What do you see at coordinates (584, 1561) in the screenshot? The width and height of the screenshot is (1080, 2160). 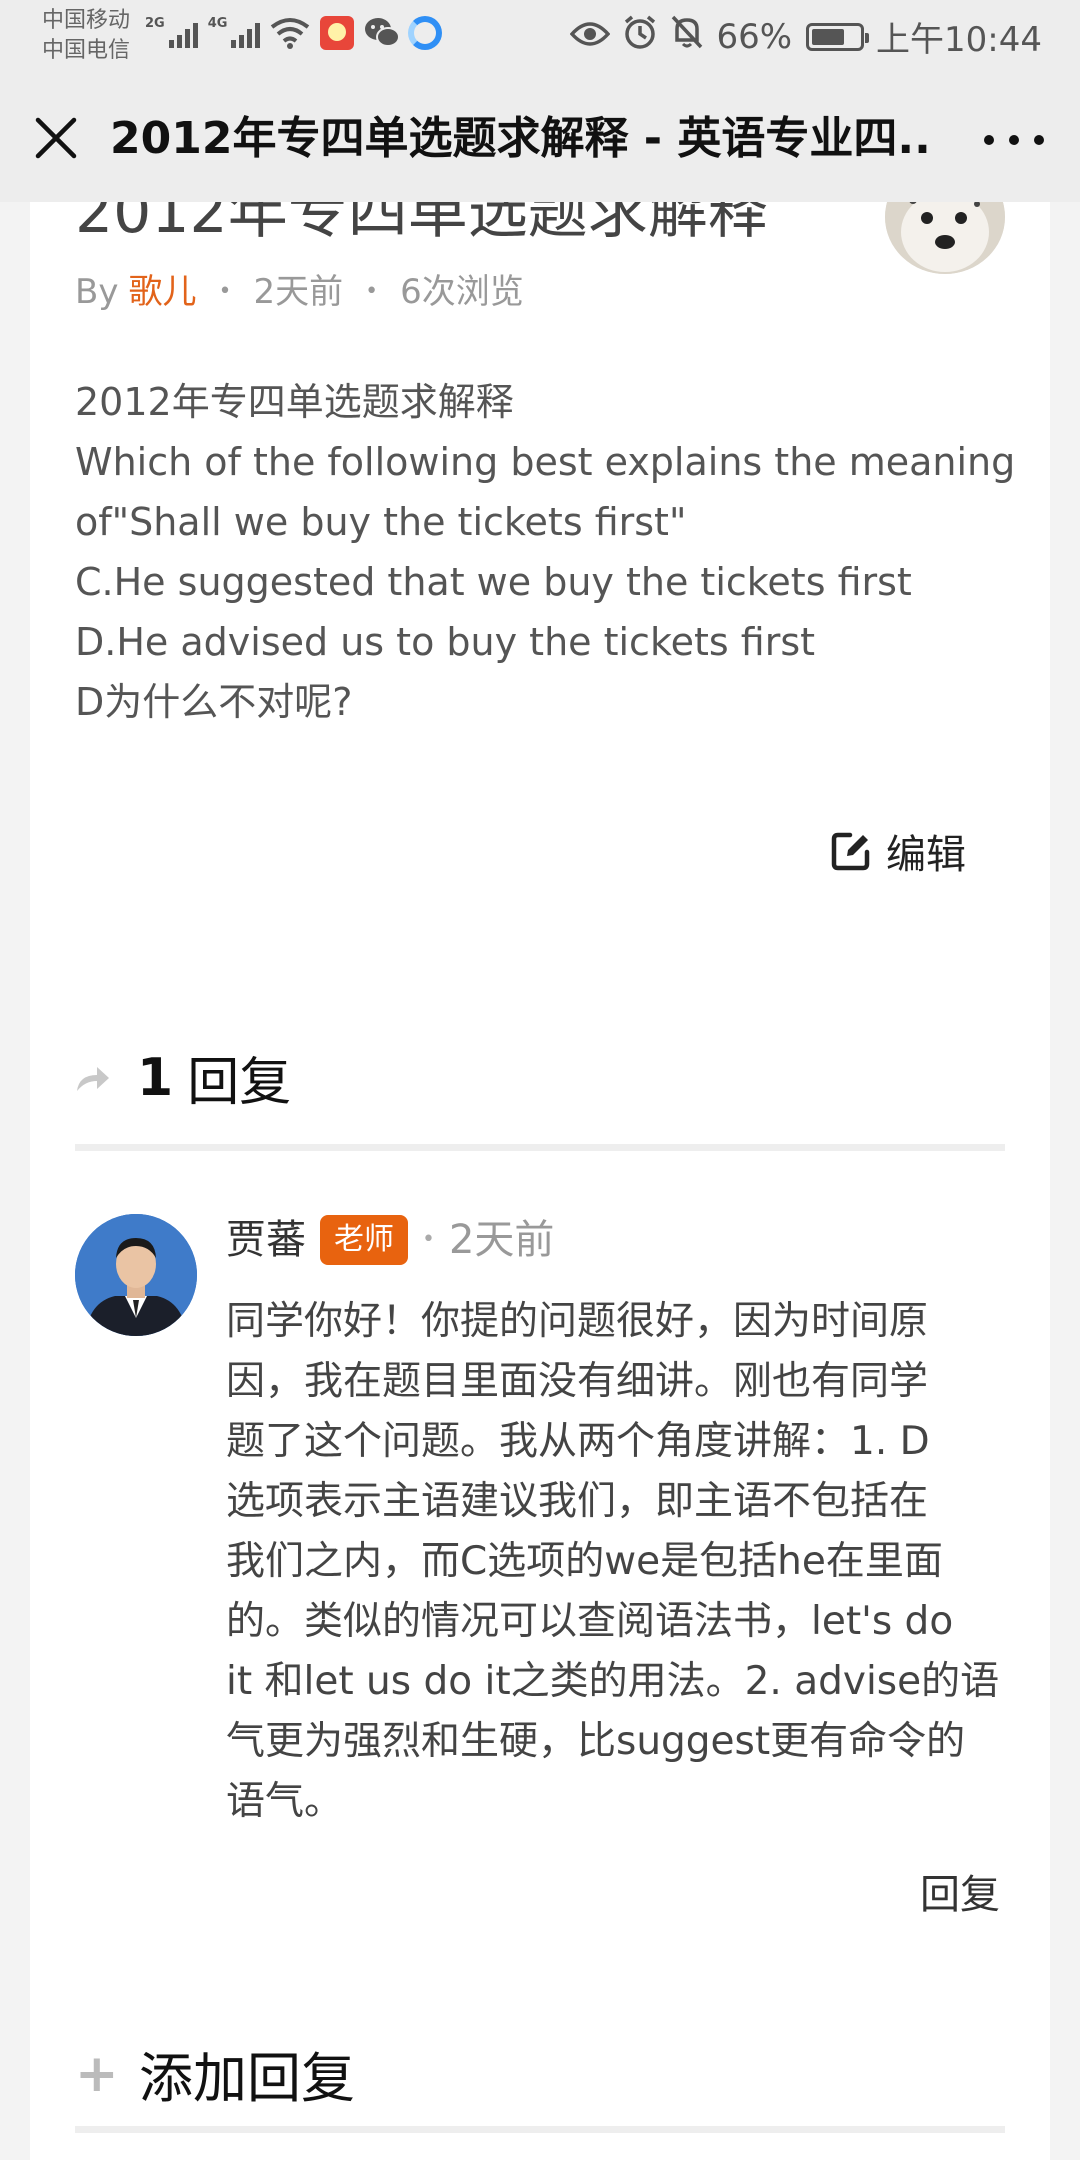 I see `answer-line: 我们之内，而C选项的we是包括he在里面` at bounding box center [584, 1561].